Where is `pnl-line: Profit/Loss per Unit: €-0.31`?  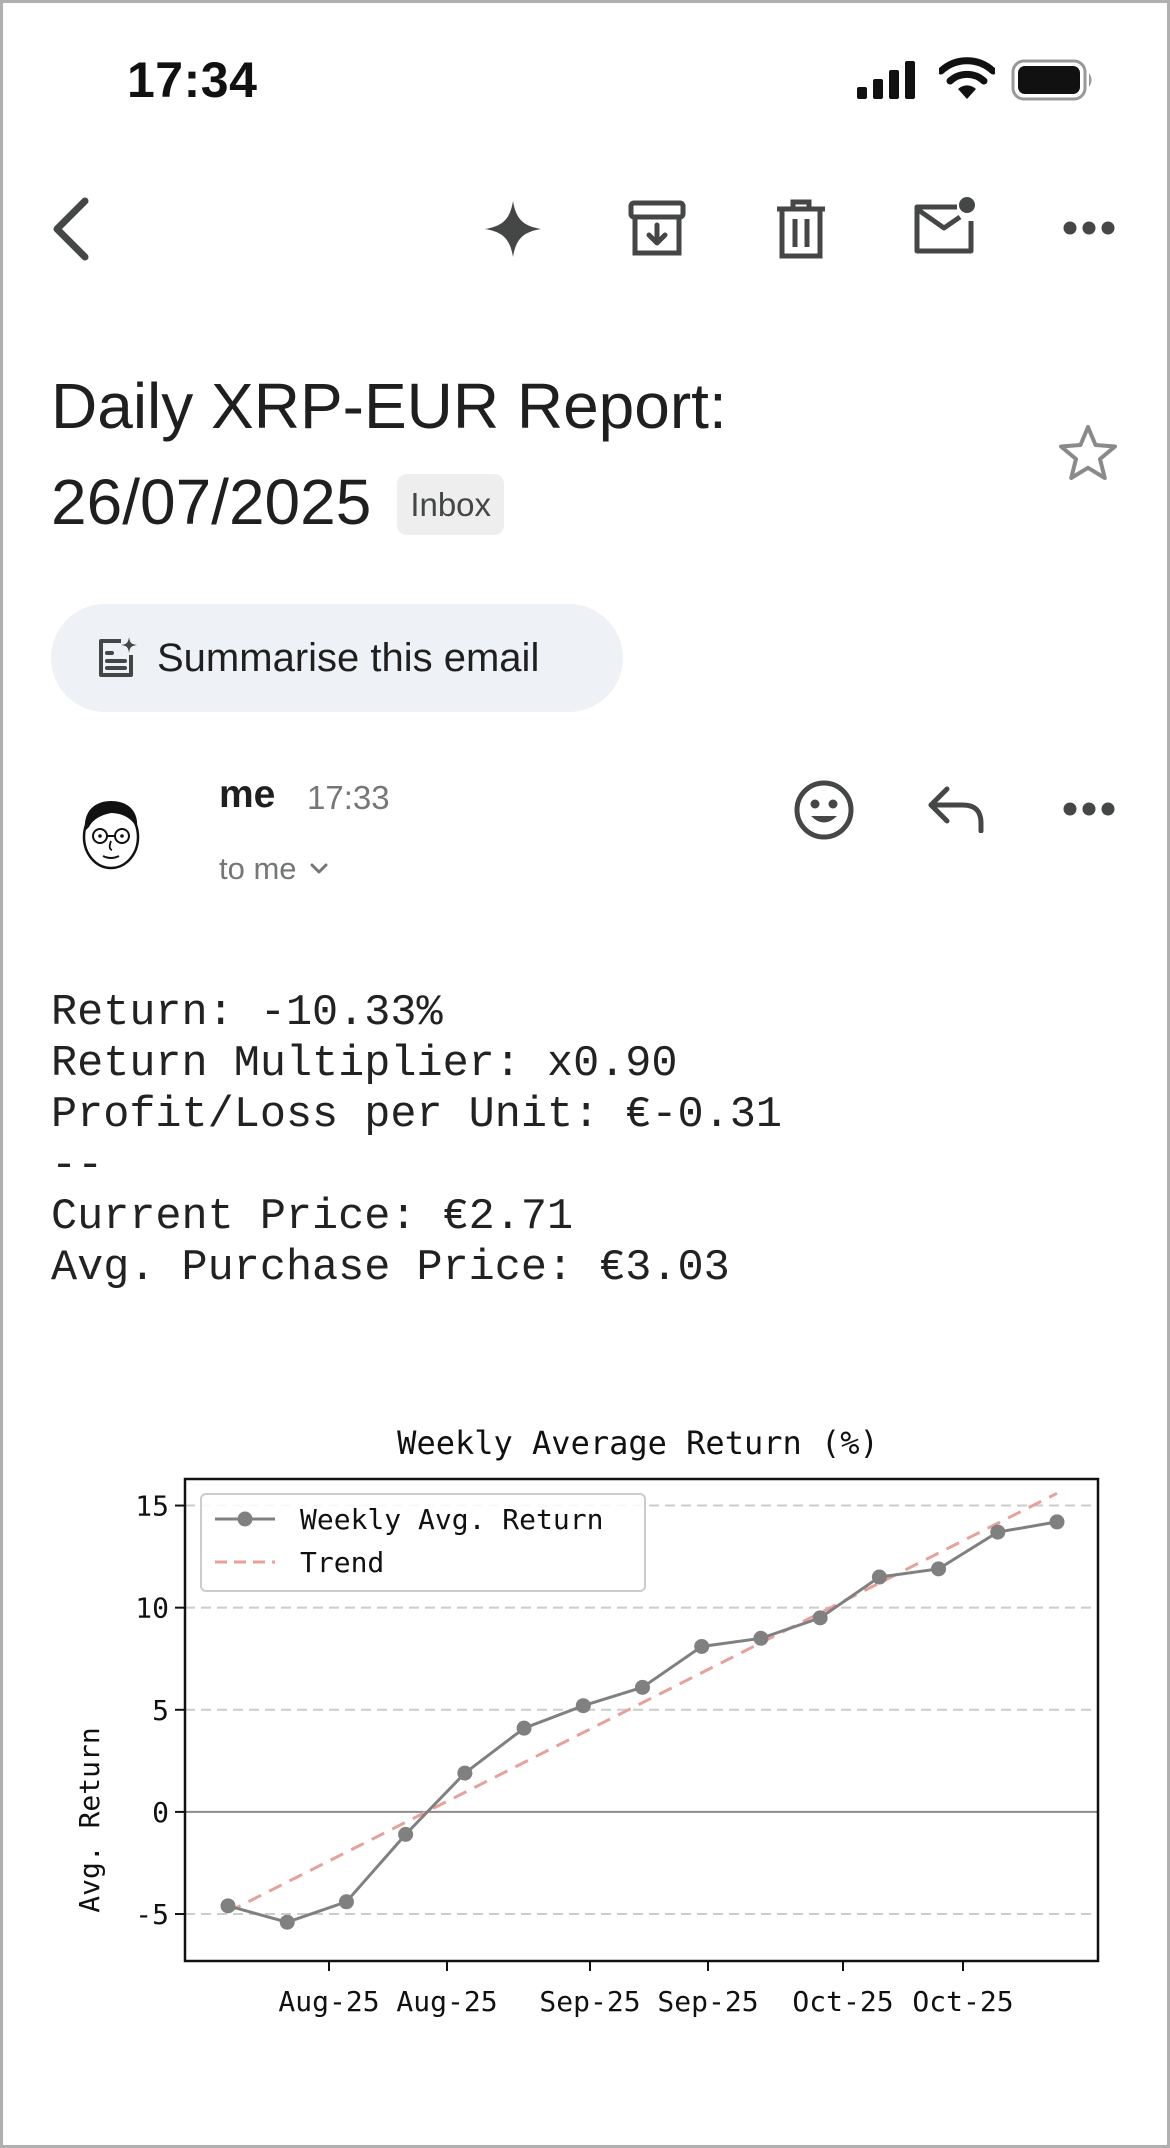 pnl-line: Profit/Loss per Unit: €-0.31 is located at coordinates (416, 1115).